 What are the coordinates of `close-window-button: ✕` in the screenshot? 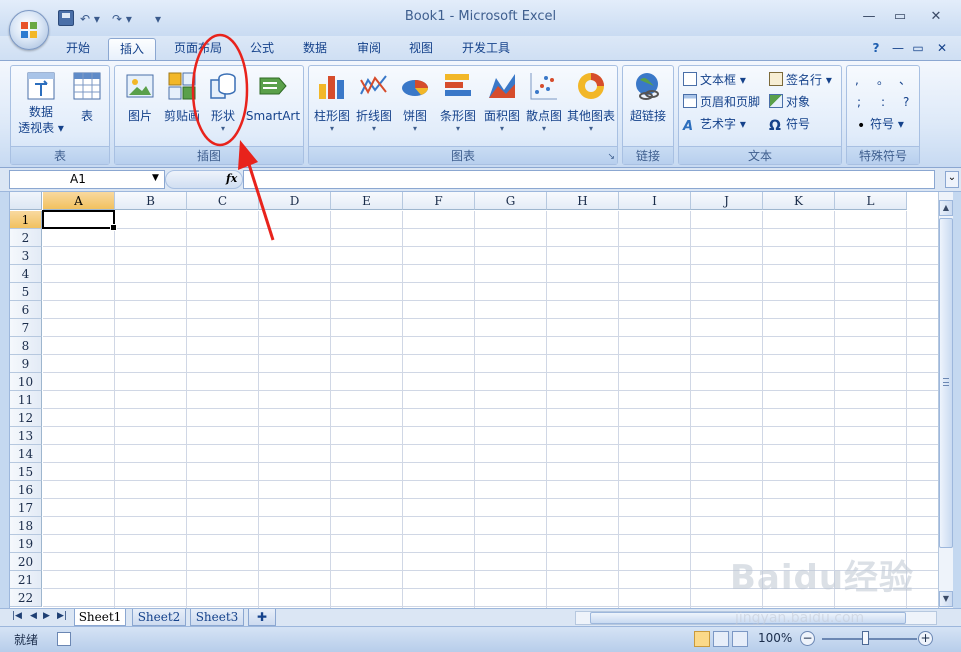 It's located at (936, 17).